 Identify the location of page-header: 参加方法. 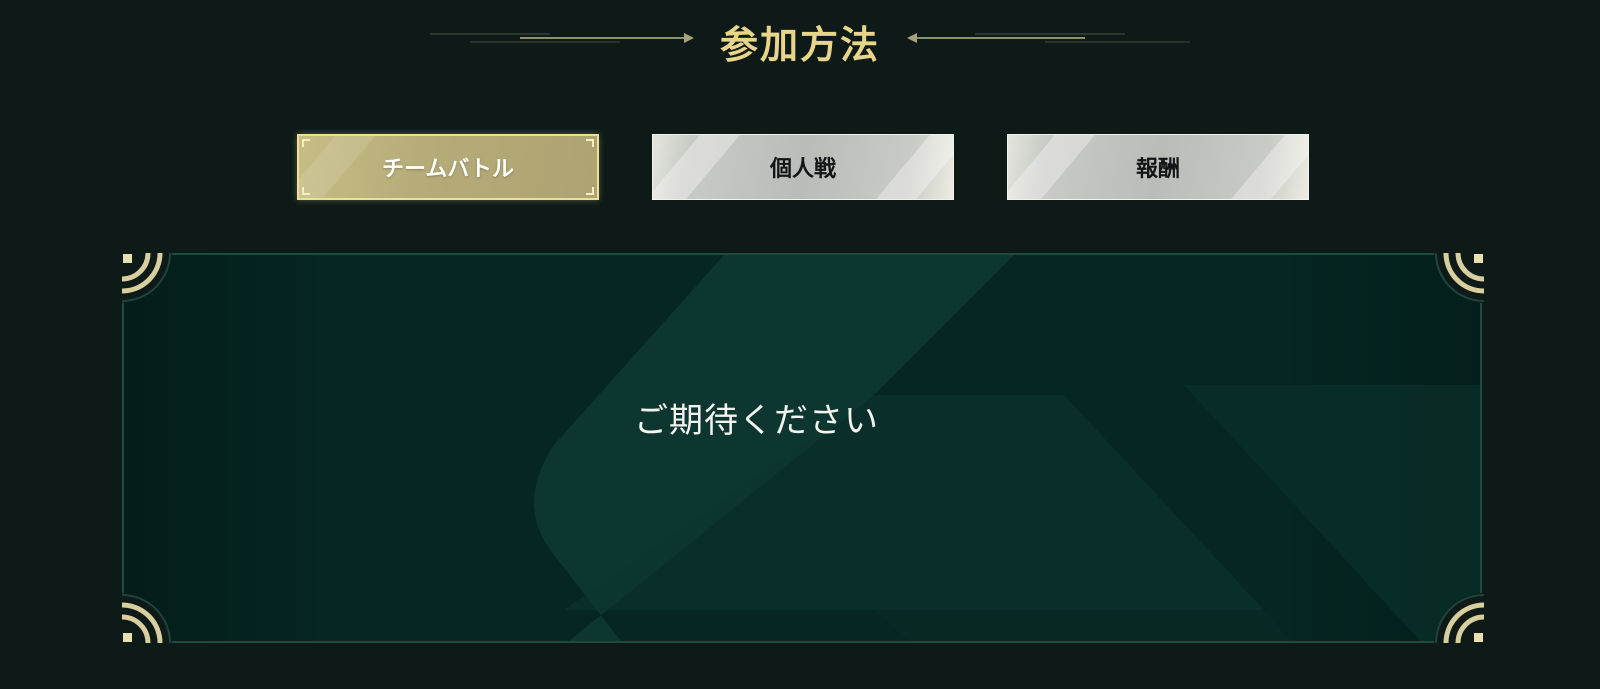
(800, 40).